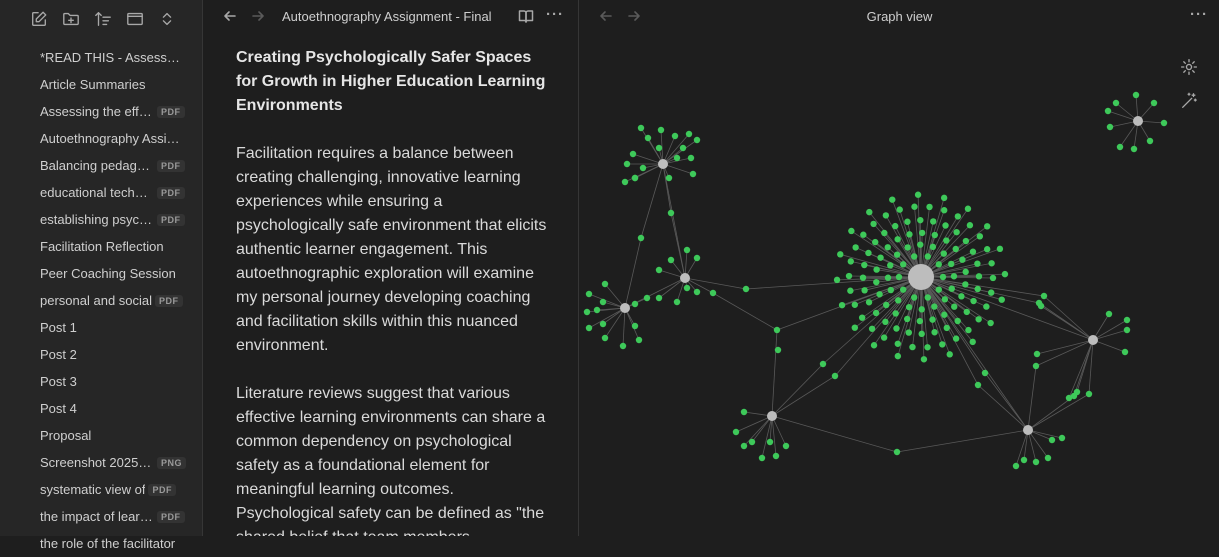 The height and width of the screenshot is (557, 1219). Describe the element at coordinates (115, 57) in the screenshot. I see `file-item: *READ THIS - Assessment Guidelines` at that location.